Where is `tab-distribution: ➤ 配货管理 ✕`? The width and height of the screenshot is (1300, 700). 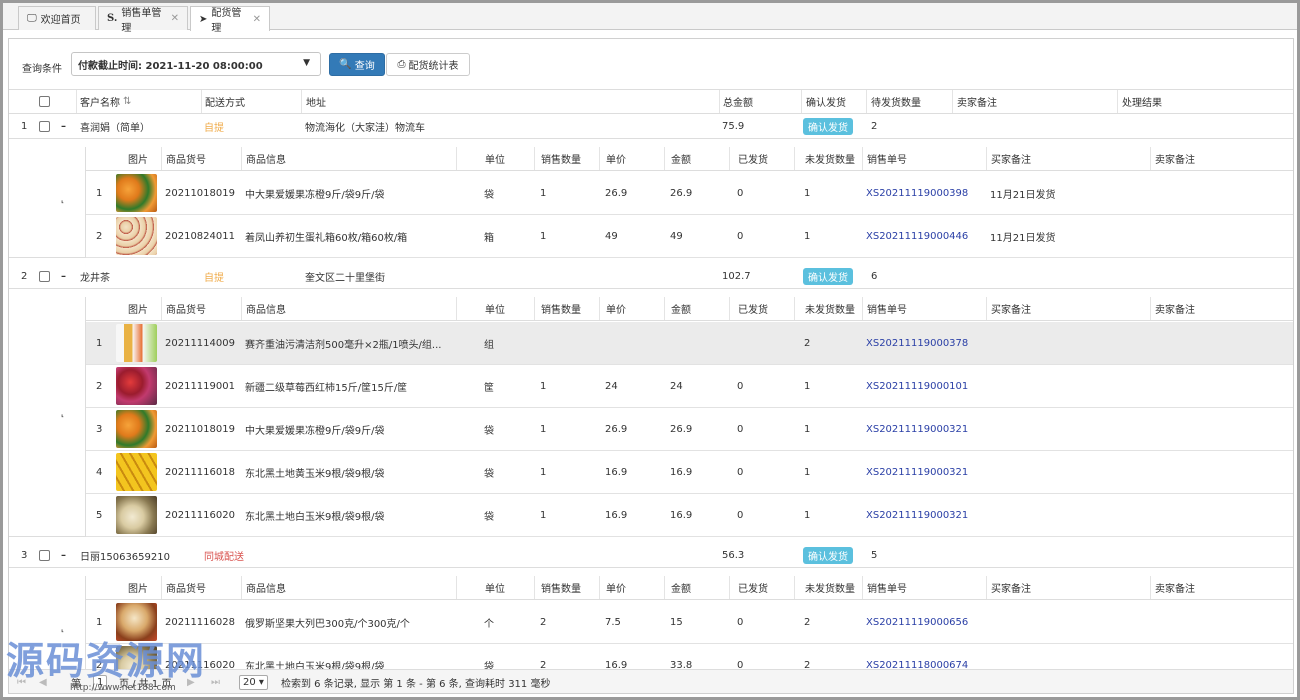
tab-distribution: ➤ 配货管理 ✕ is located at coordinates (230, 20).